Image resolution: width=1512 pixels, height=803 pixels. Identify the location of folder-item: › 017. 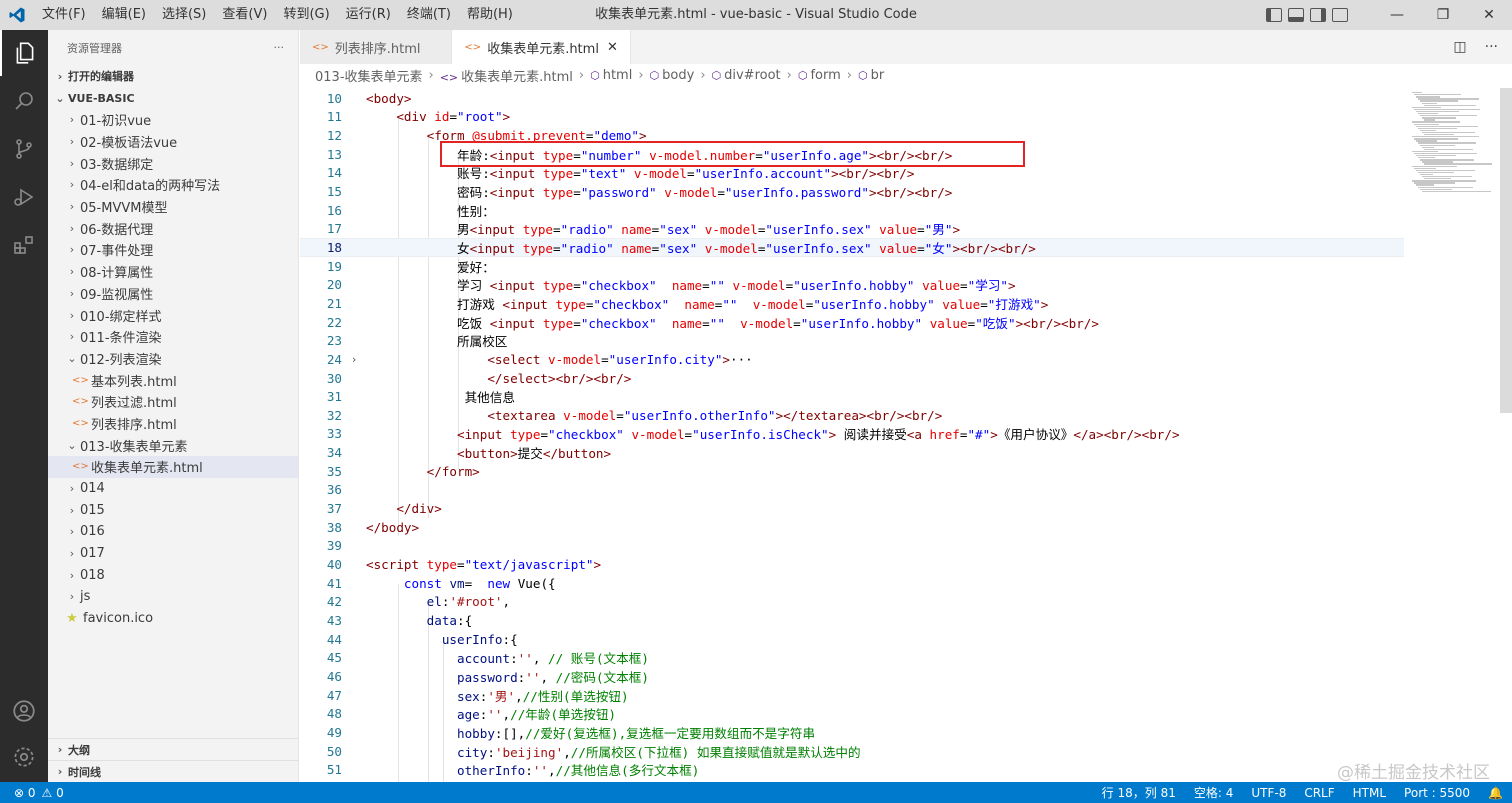
(173, 554).